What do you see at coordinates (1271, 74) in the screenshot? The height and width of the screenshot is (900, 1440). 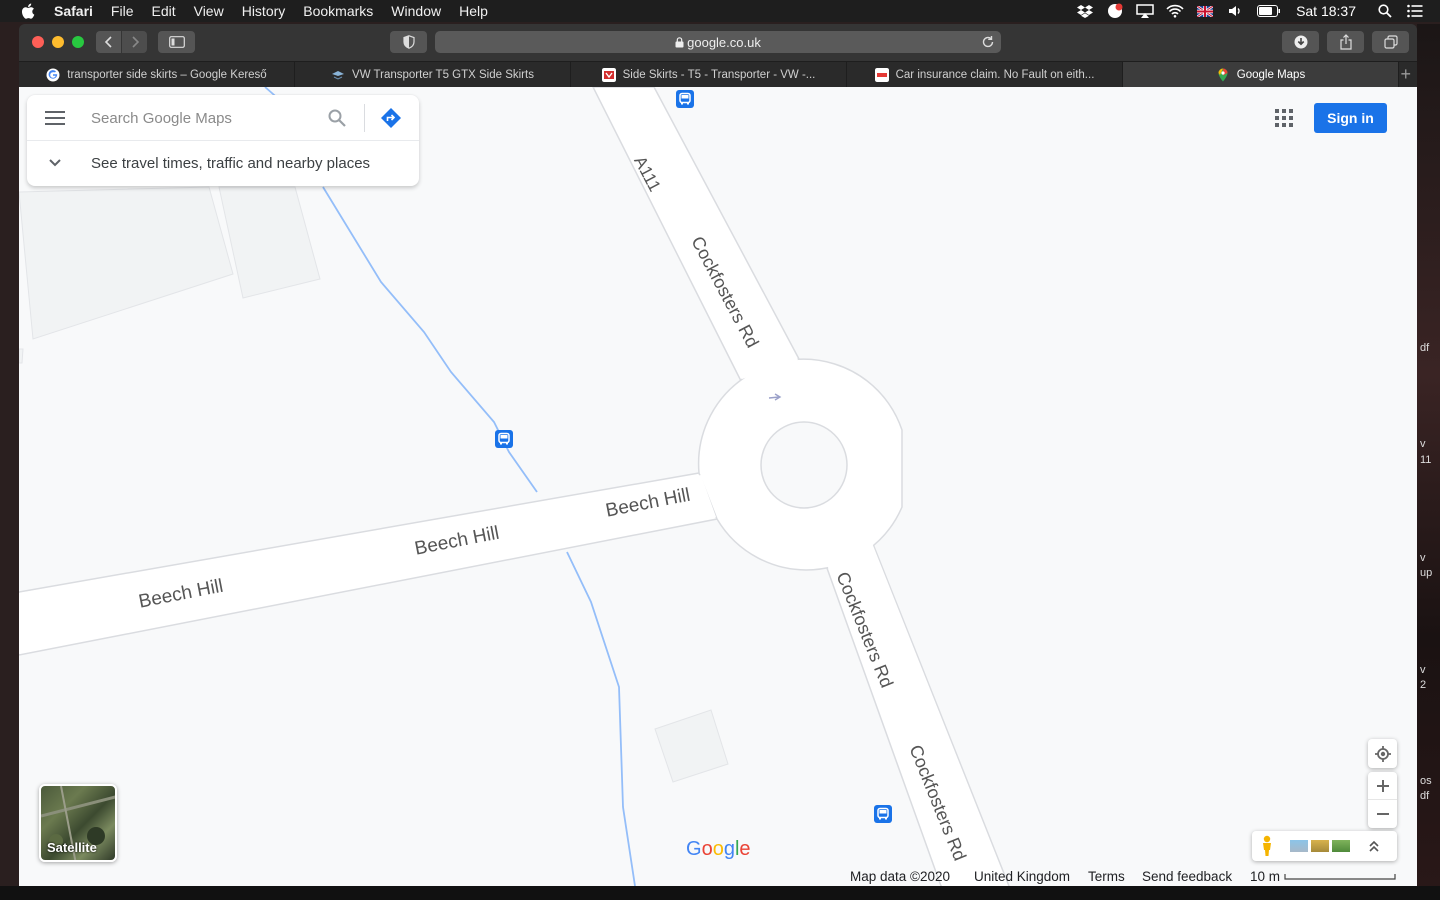 I see `tab-title: Google Maps` at bounding box center [1271, 74].